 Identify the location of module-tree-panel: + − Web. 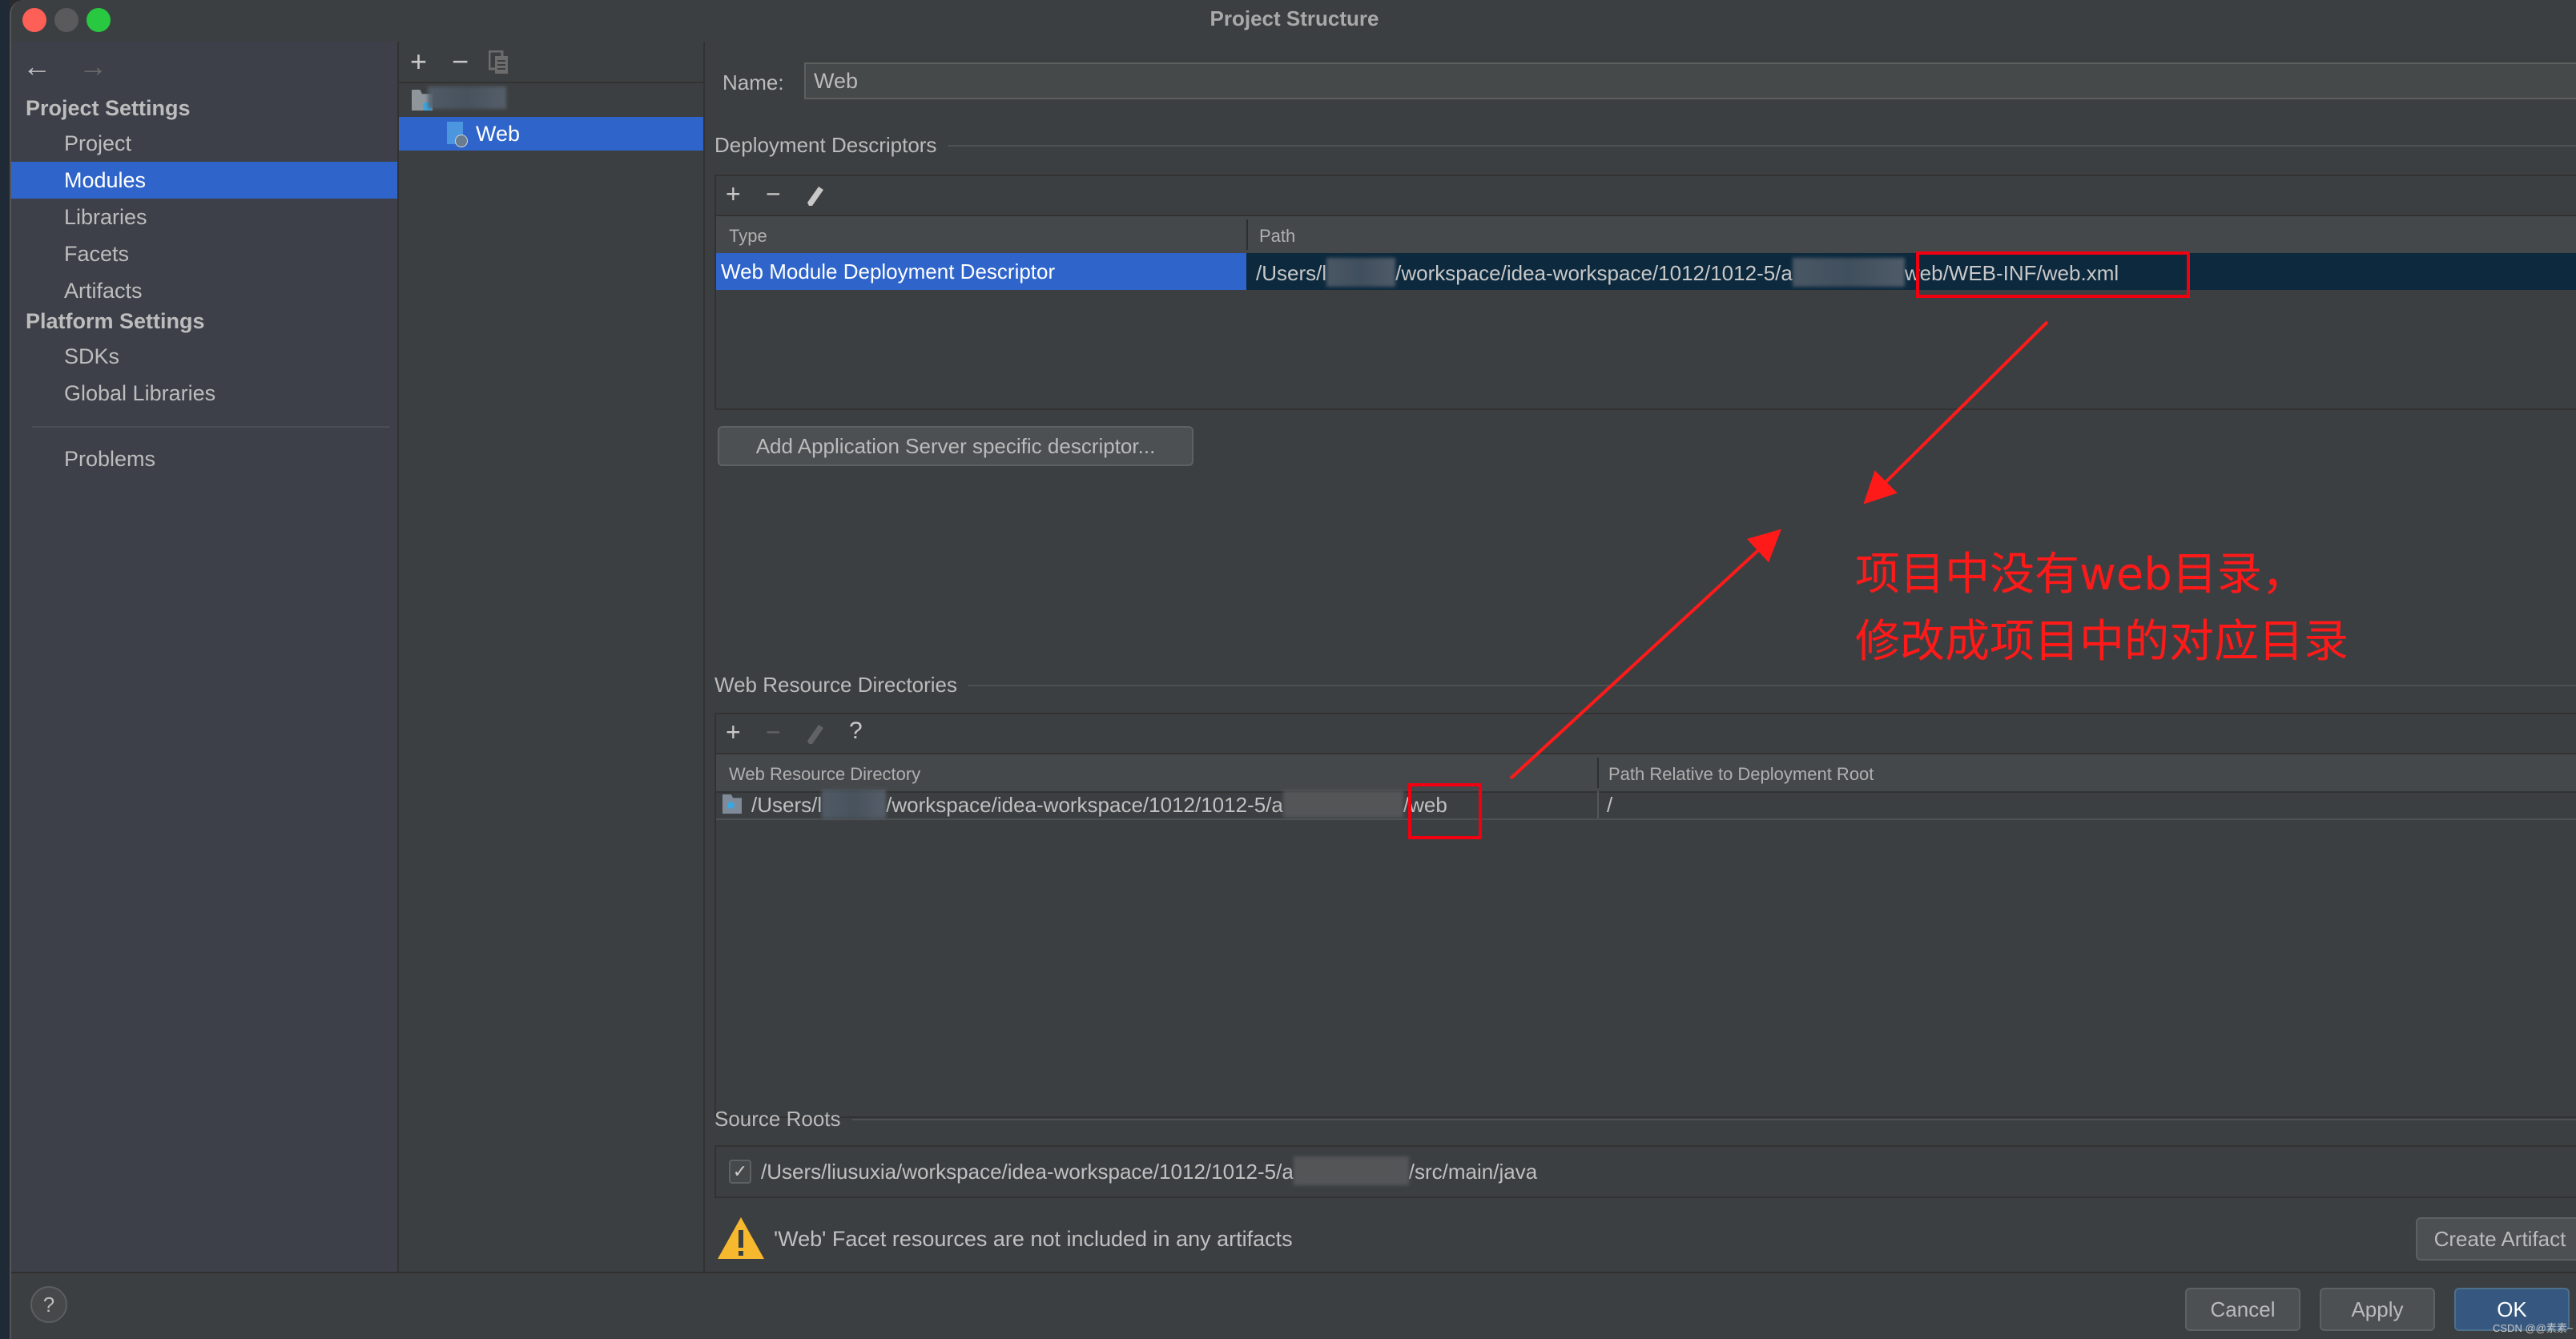
(552, 657).